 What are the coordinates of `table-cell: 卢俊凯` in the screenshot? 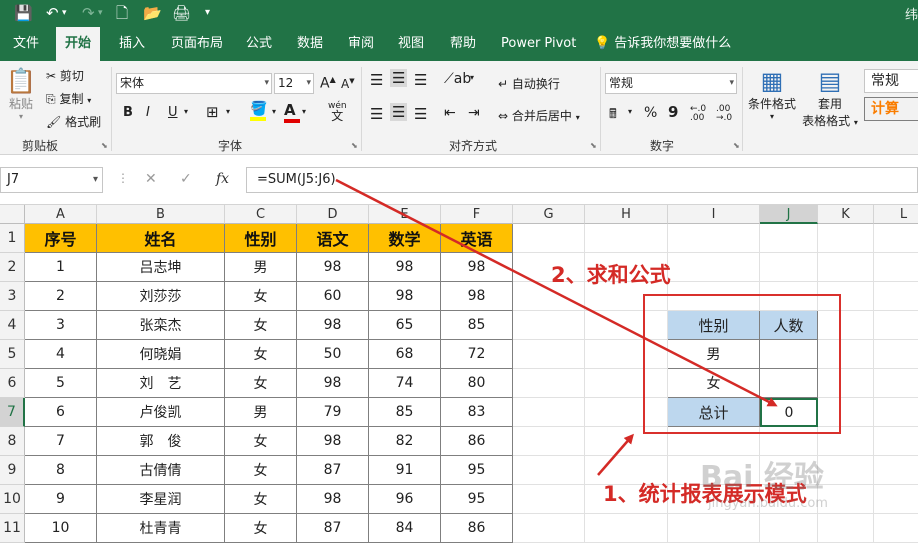 It's located at (161, 412).